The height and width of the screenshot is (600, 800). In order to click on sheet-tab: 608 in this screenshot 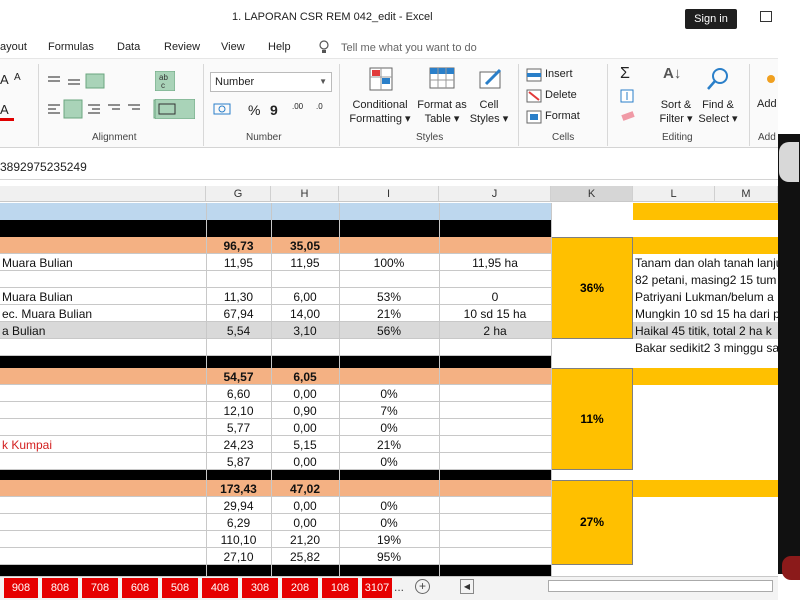, I will do `click(140, 588)`.